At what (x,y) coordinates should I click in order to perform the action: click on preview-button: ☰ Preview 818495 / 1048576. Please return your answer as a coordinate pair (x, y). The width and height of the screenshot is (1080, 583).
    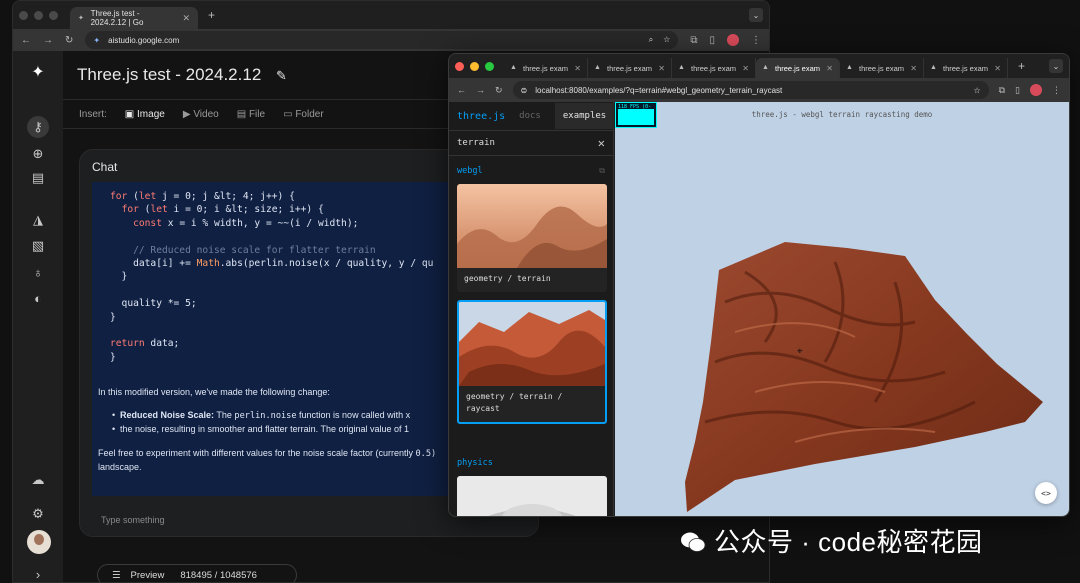
    Looking at the image, I should click on (197, 573).